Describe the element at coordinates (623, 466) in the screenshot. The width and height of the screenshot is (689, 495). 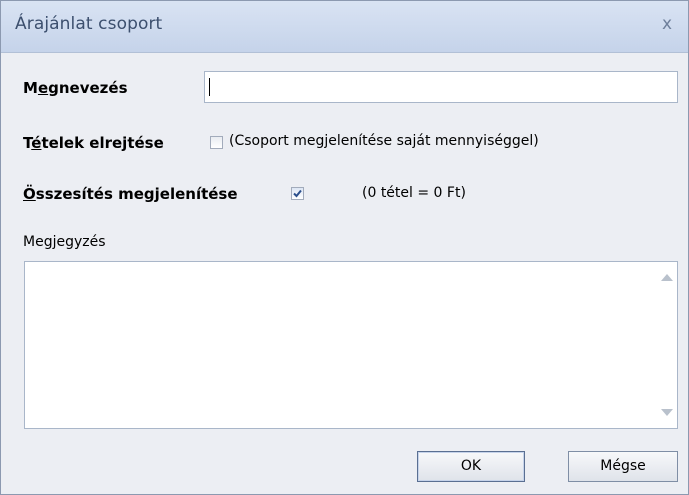
I see `cancel-button: Mégse` at that location.